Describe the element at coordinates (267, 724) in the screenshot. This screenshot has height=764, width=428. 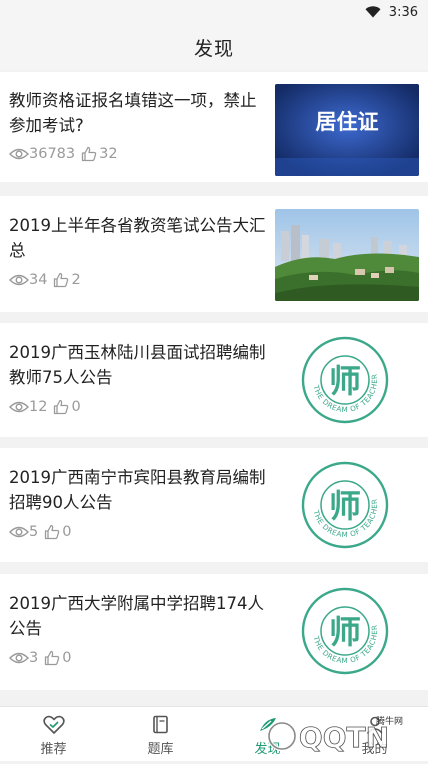
I see `discover-icon` at that location.